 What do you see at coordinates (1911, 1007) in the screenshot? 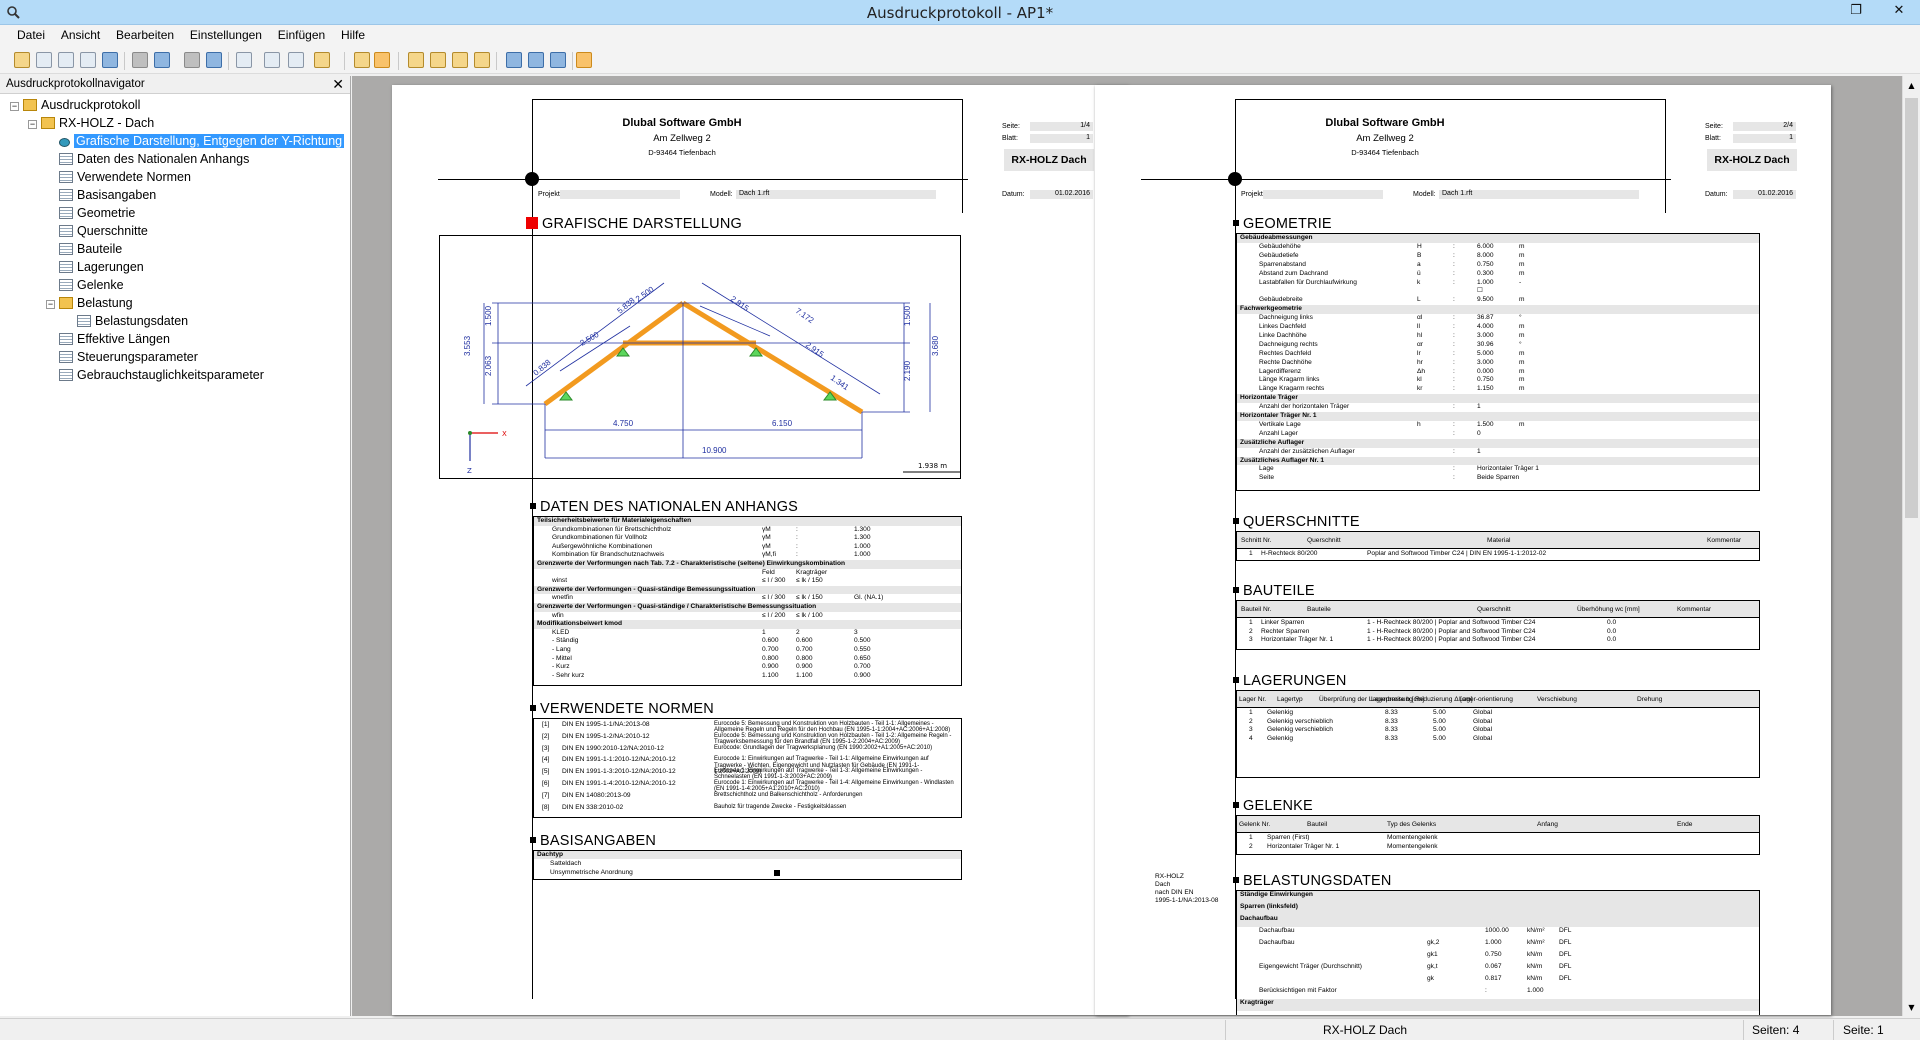
I see `scroll-down-icon: ▼` at bounding box center [1911, 1007].